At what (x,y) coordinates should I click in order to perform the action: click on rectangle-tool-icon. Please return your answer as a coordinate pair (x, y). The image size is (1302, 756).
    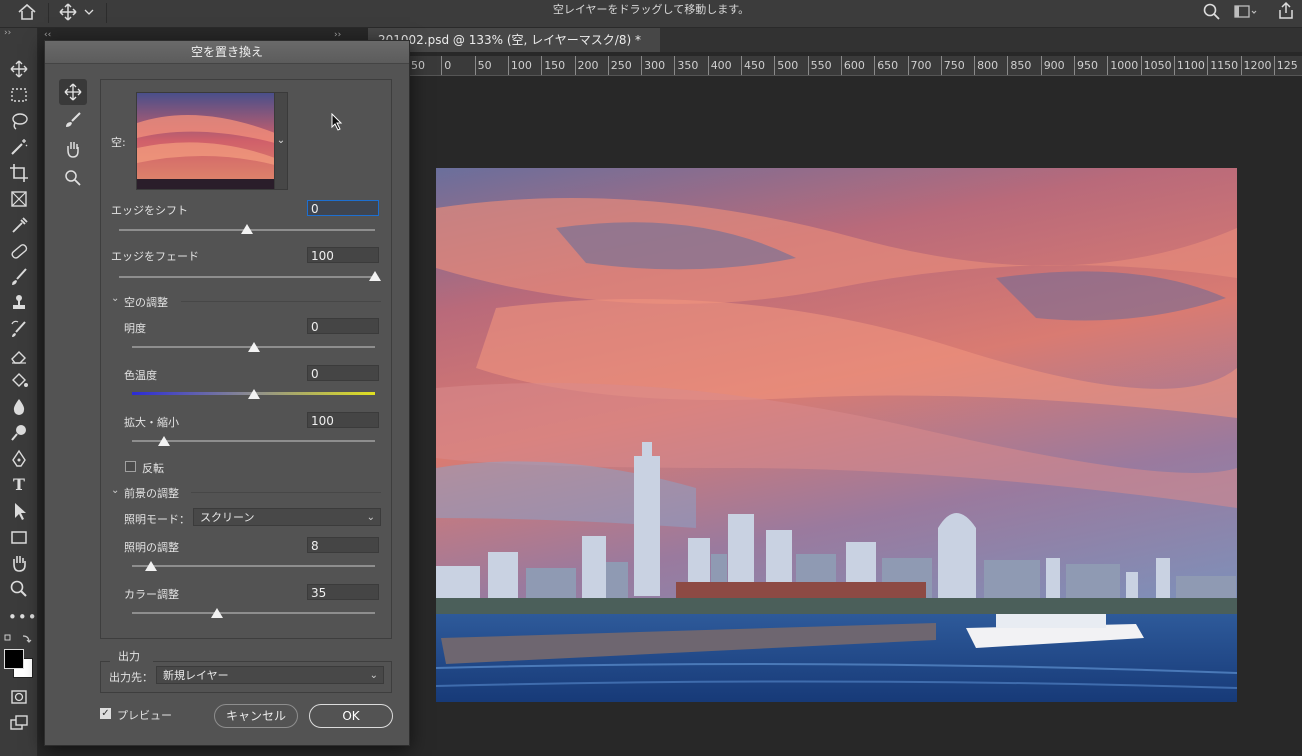
    Looking at the image, I should click on (19, 537).